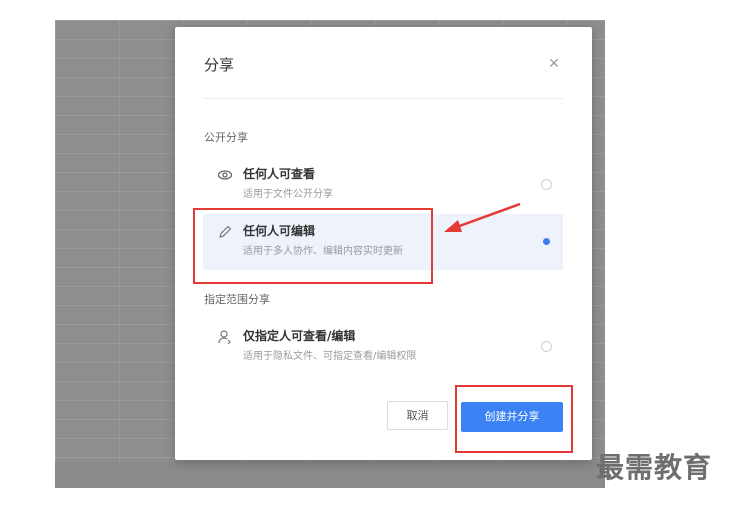 The width and height of the screenshot is (738, 505). I want to click on close-icon: ✕, so click(554, 64).